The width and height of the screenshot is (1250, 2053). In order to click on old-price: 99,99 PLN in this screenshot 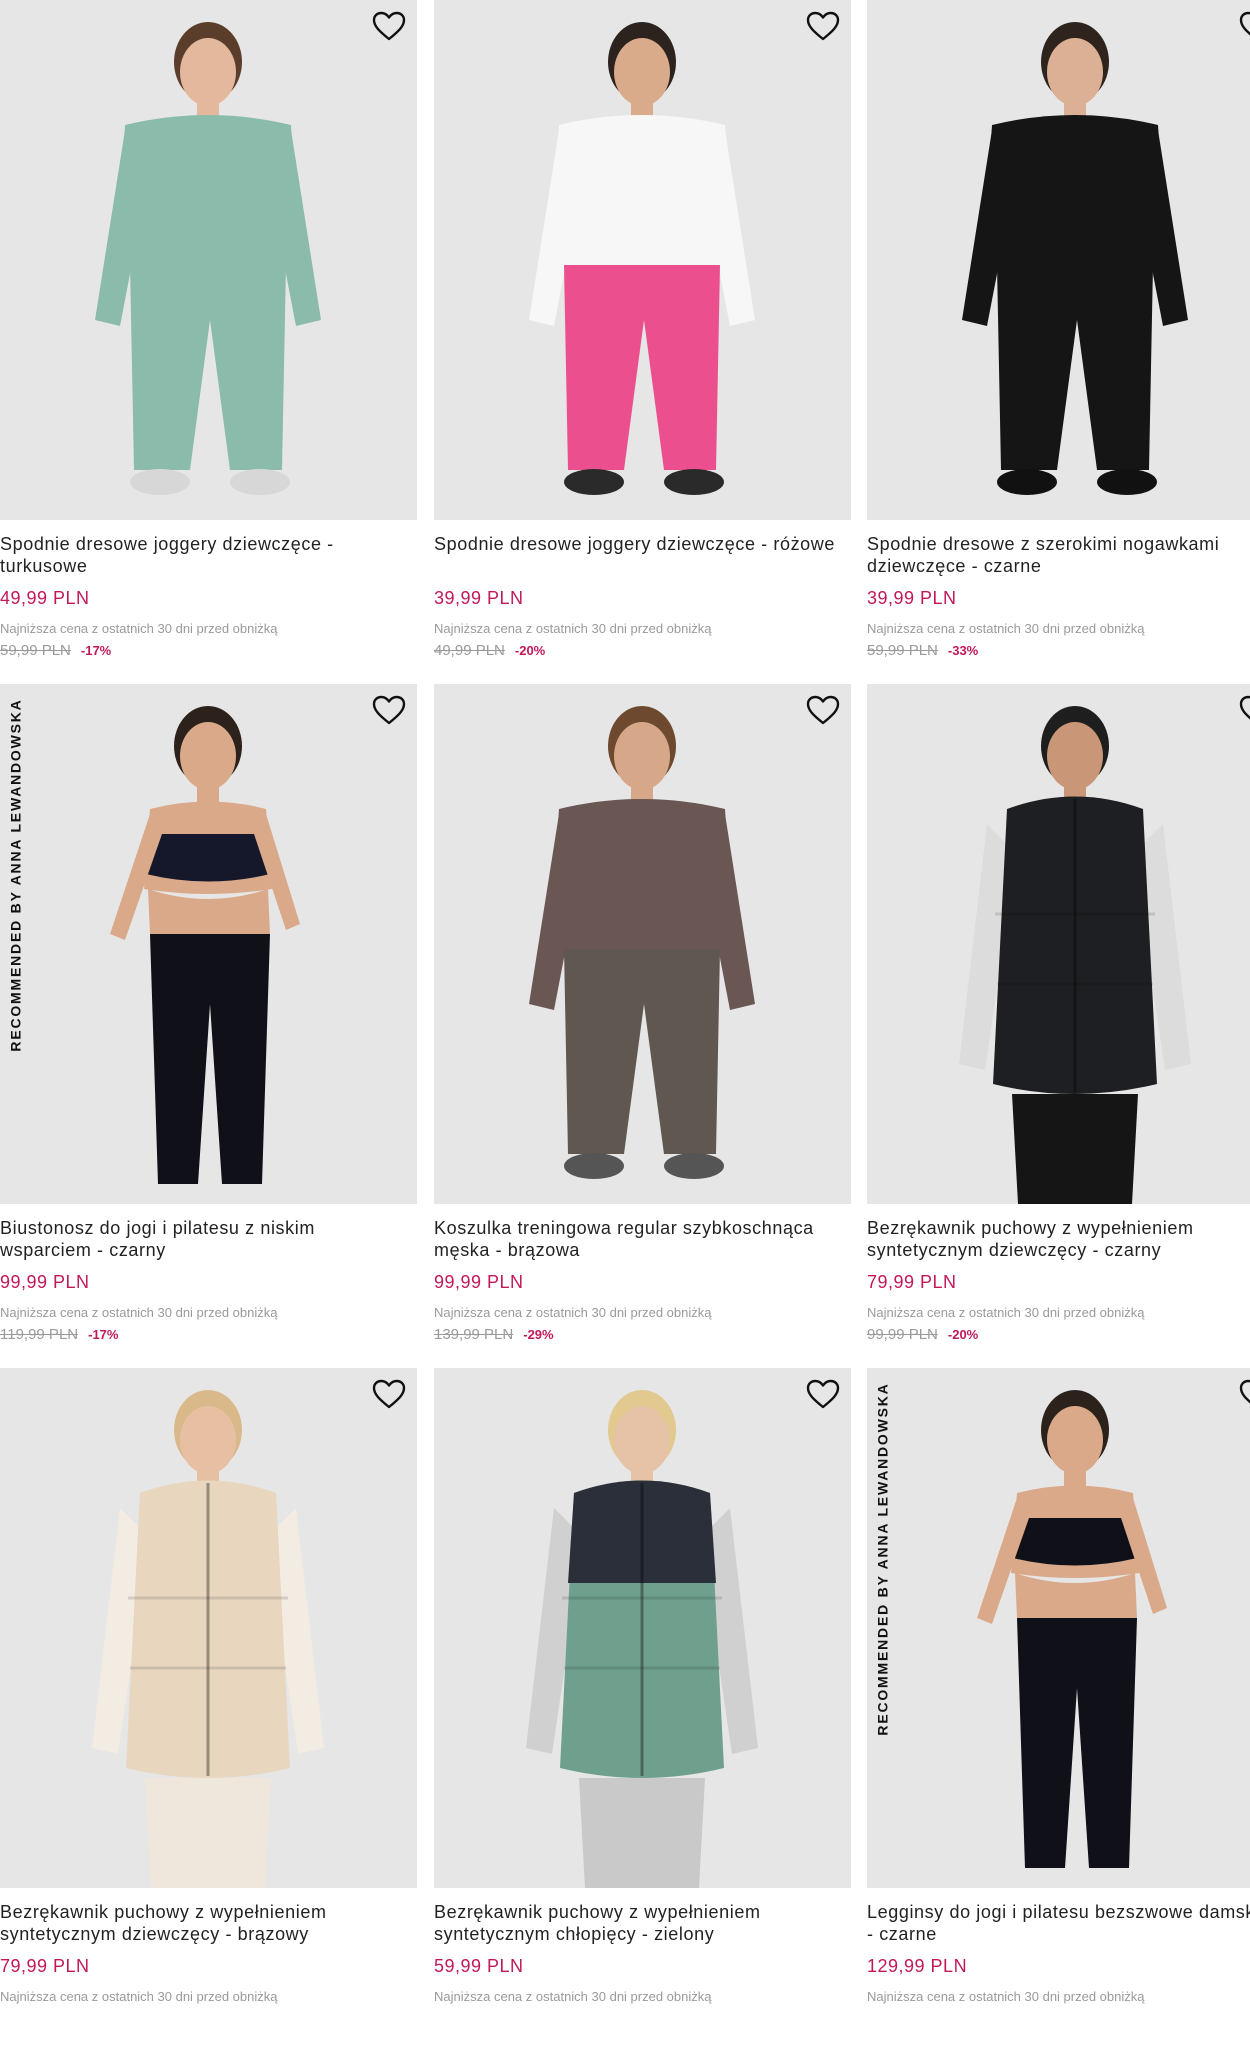, I will do `click(902, 1334)`.